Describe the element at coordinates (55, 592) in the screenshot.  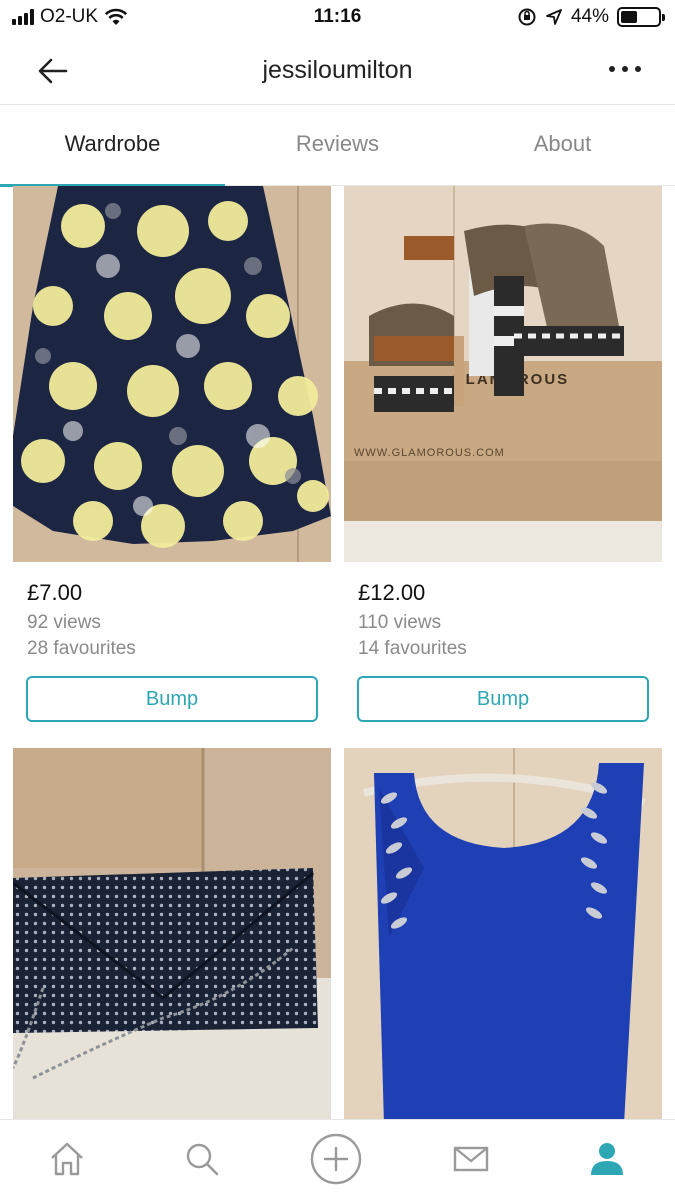
I see `item-price: £7.00` at that location.